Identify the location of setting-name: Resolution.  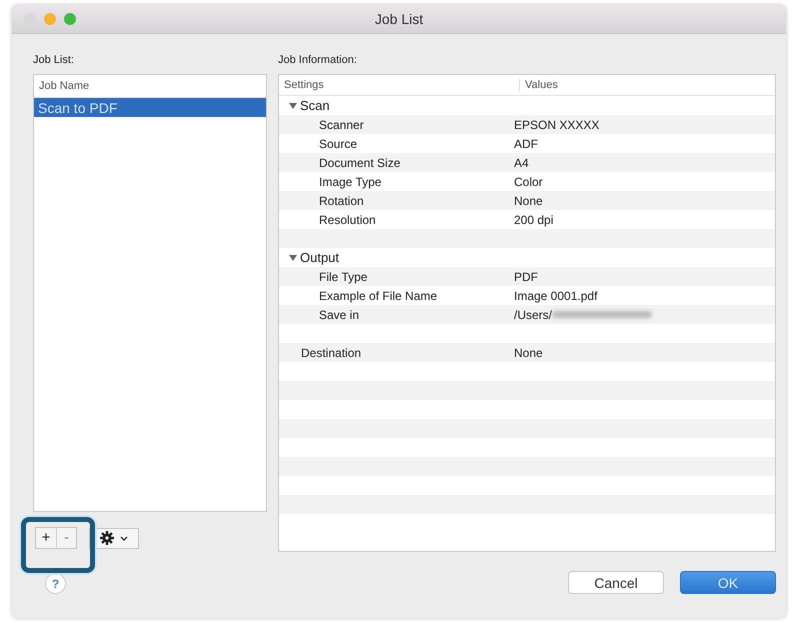
(347, 219).